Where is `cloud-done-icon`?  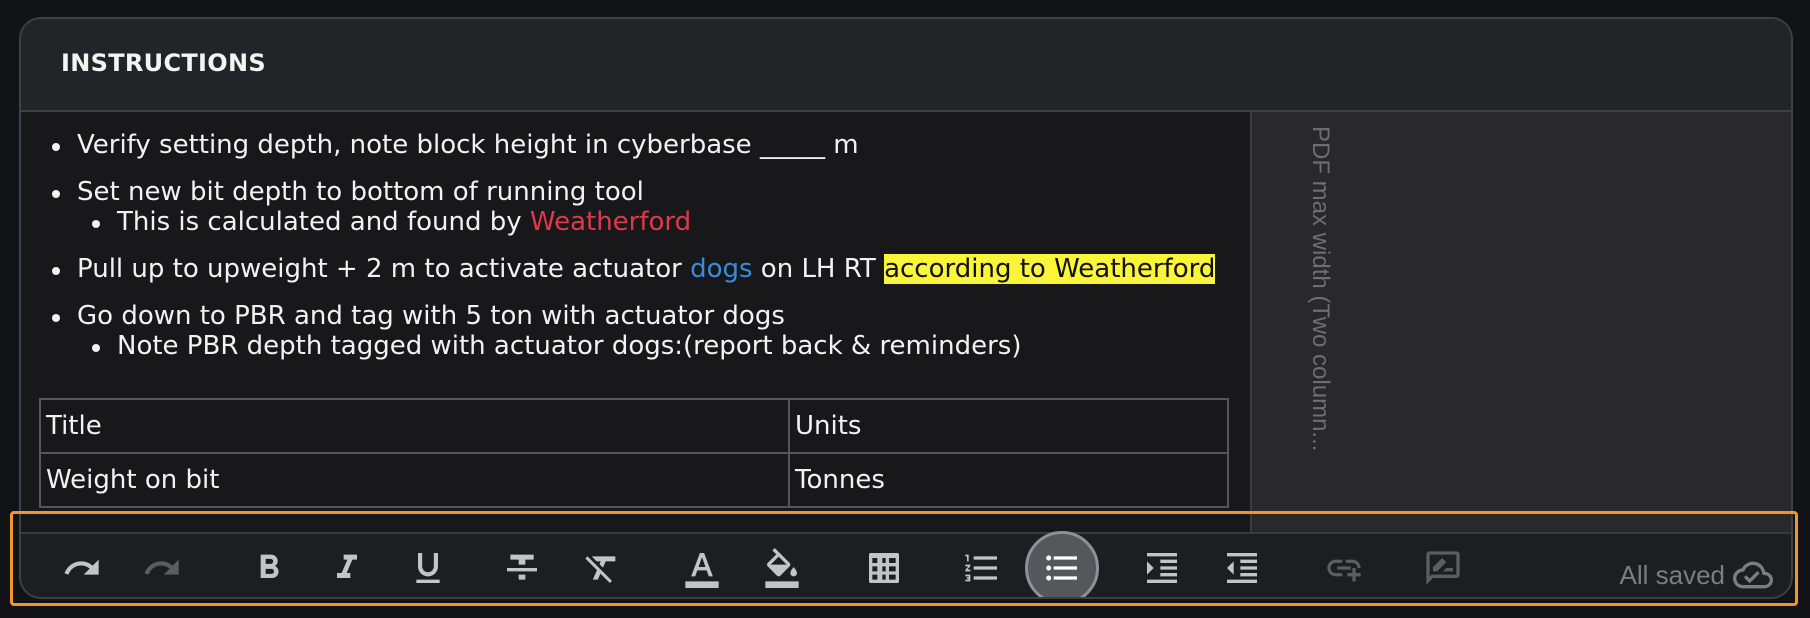
cloud-done-icon is located at coordinates (1753, 575).